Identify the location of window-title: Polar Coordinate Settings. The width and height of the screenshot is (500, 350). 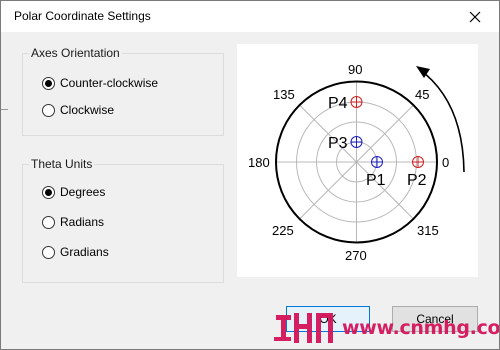
(82, 16).